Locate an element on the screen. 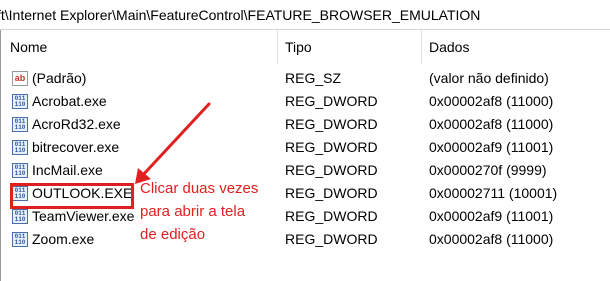 The width and height of the screenshot is (610, 281). annotation-arrow is located at coordinates (173, 143).